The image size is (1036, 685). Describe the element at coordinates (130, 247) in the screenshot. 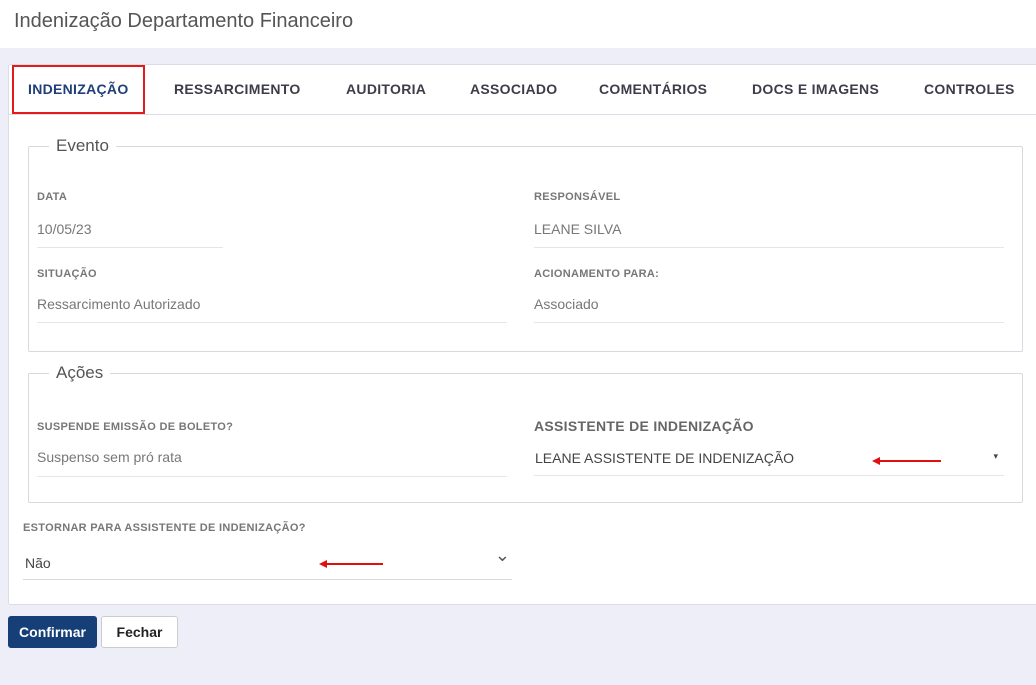

I see `data-underline` at that location.